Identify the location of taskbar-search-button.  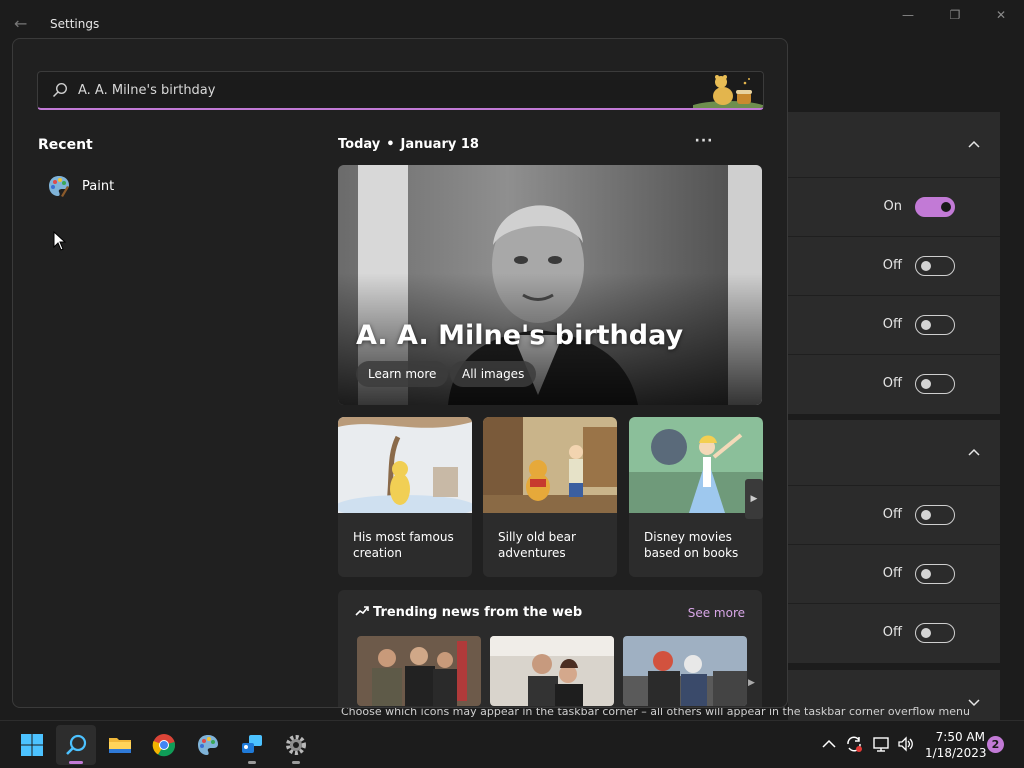
(76, 745).